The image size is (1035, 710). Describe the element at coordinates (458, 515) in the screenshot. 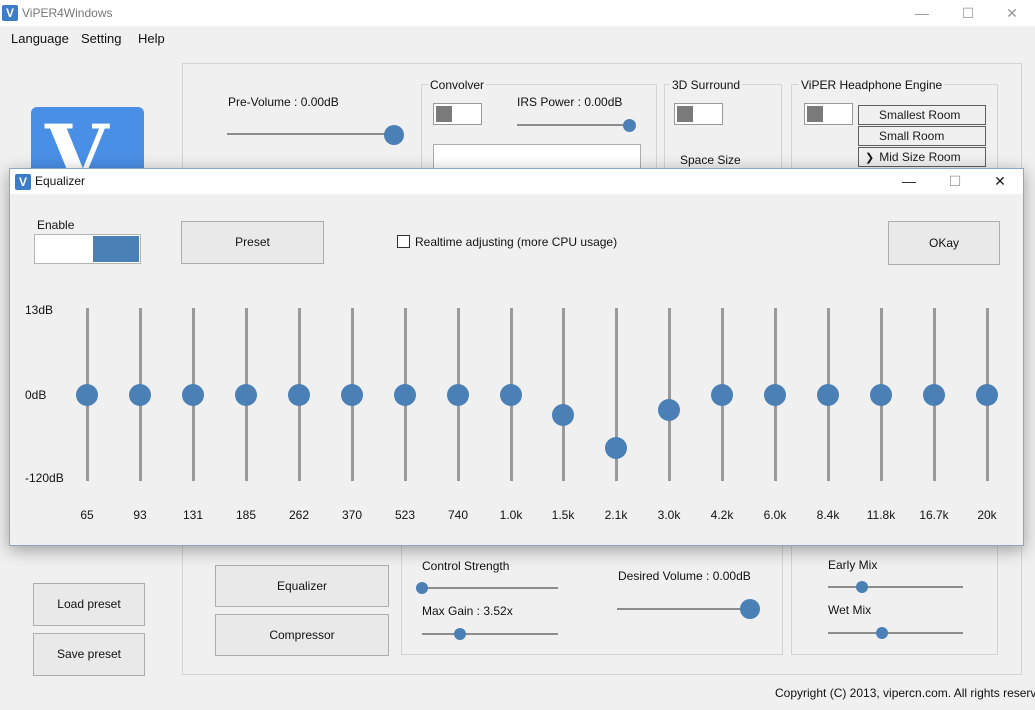

I see `eq-band-frequency-label: 740` at that location.